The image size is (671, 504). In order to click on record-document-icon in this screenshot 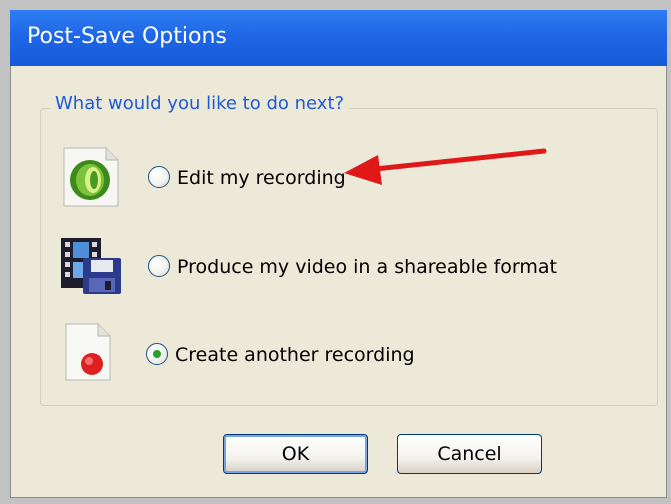, I will do `click(88, 352)`.